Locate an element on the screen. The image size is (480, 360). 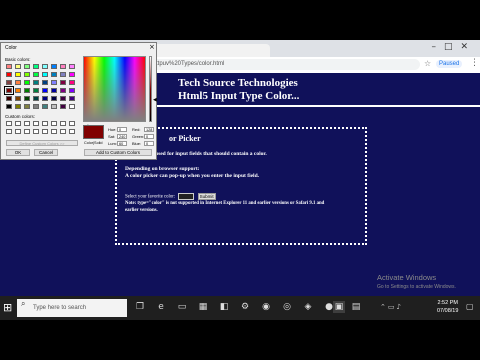
bookmark-star-icon: ☆ is located at coordinates (427, 63).